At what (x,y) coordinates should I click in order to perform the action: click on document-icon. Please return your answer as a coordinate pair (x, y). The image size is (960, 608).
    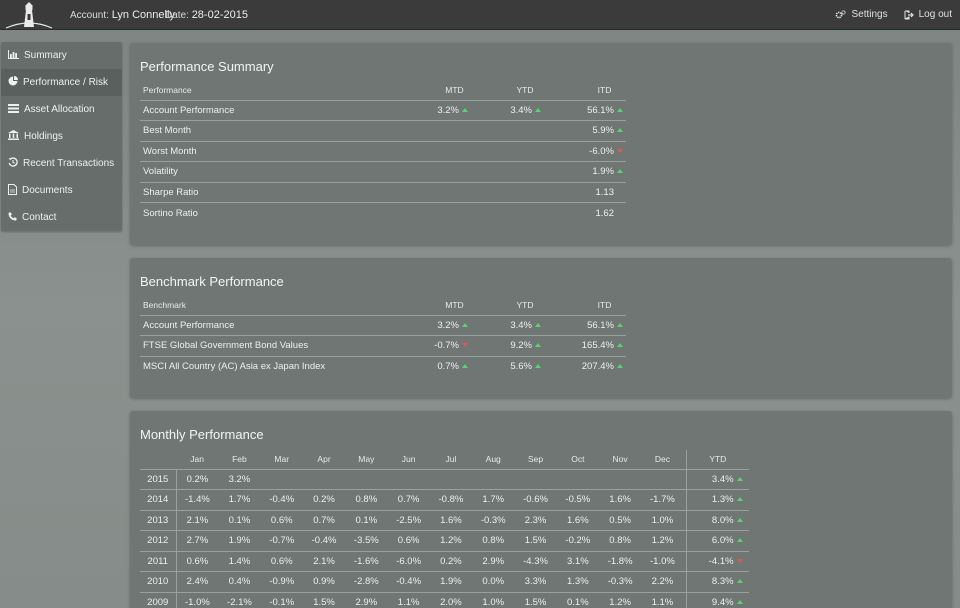
    Looking at the image, I should click on (12, 190).